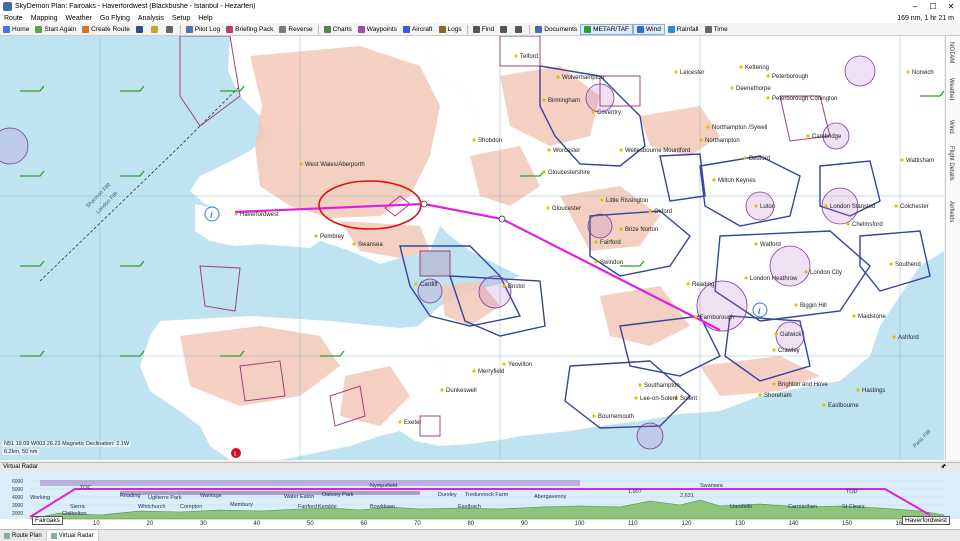 The image size is (960, 541). I want to click on undo-button, so click(170, 29).